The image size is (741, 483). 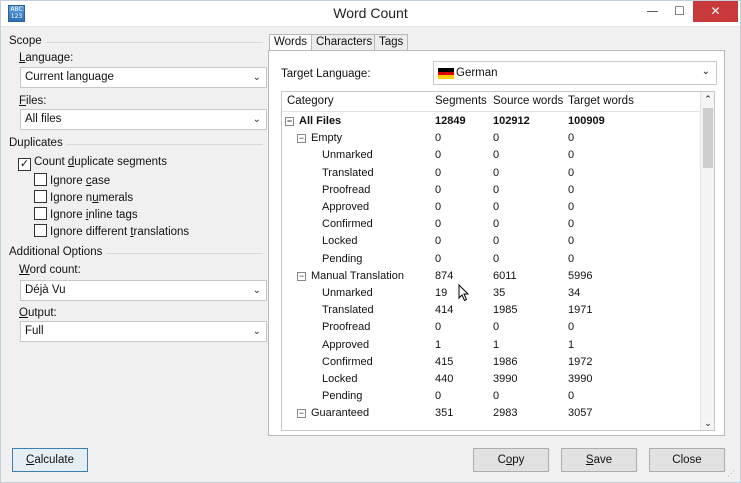 What do you see at coordinates (83, 197) in the screenshot?
I see `ignore-numerals-checkbox: Ignore numerals` at bounding box center [83, 197].